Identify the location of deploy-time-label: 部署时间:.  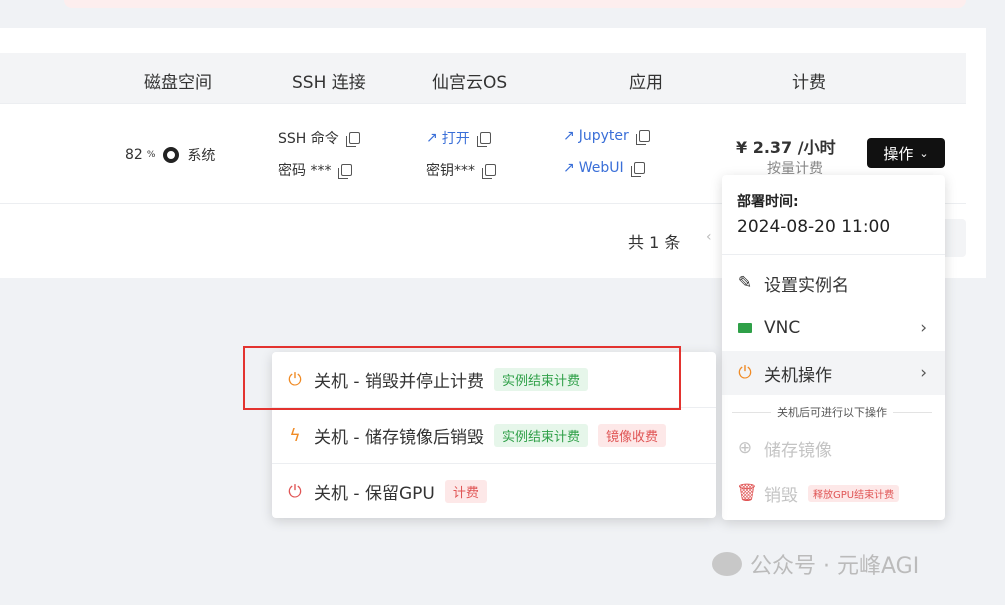
(768, 202).